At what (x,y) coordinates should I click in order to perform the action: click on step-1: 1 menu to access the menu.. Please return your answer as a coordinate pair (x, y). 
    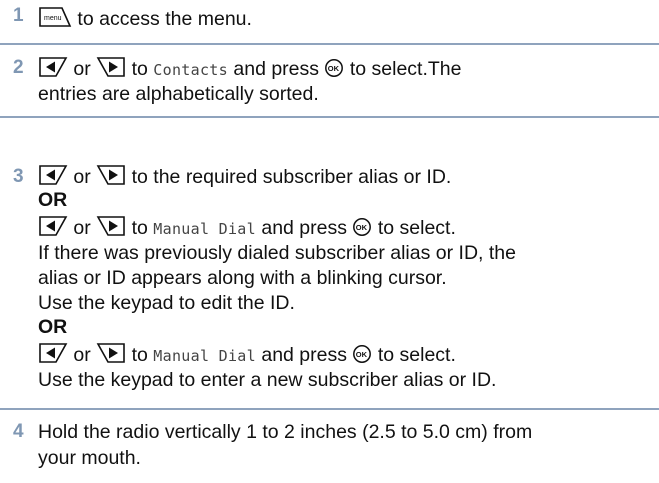
    Looking at the image, I should click on (329, 22).